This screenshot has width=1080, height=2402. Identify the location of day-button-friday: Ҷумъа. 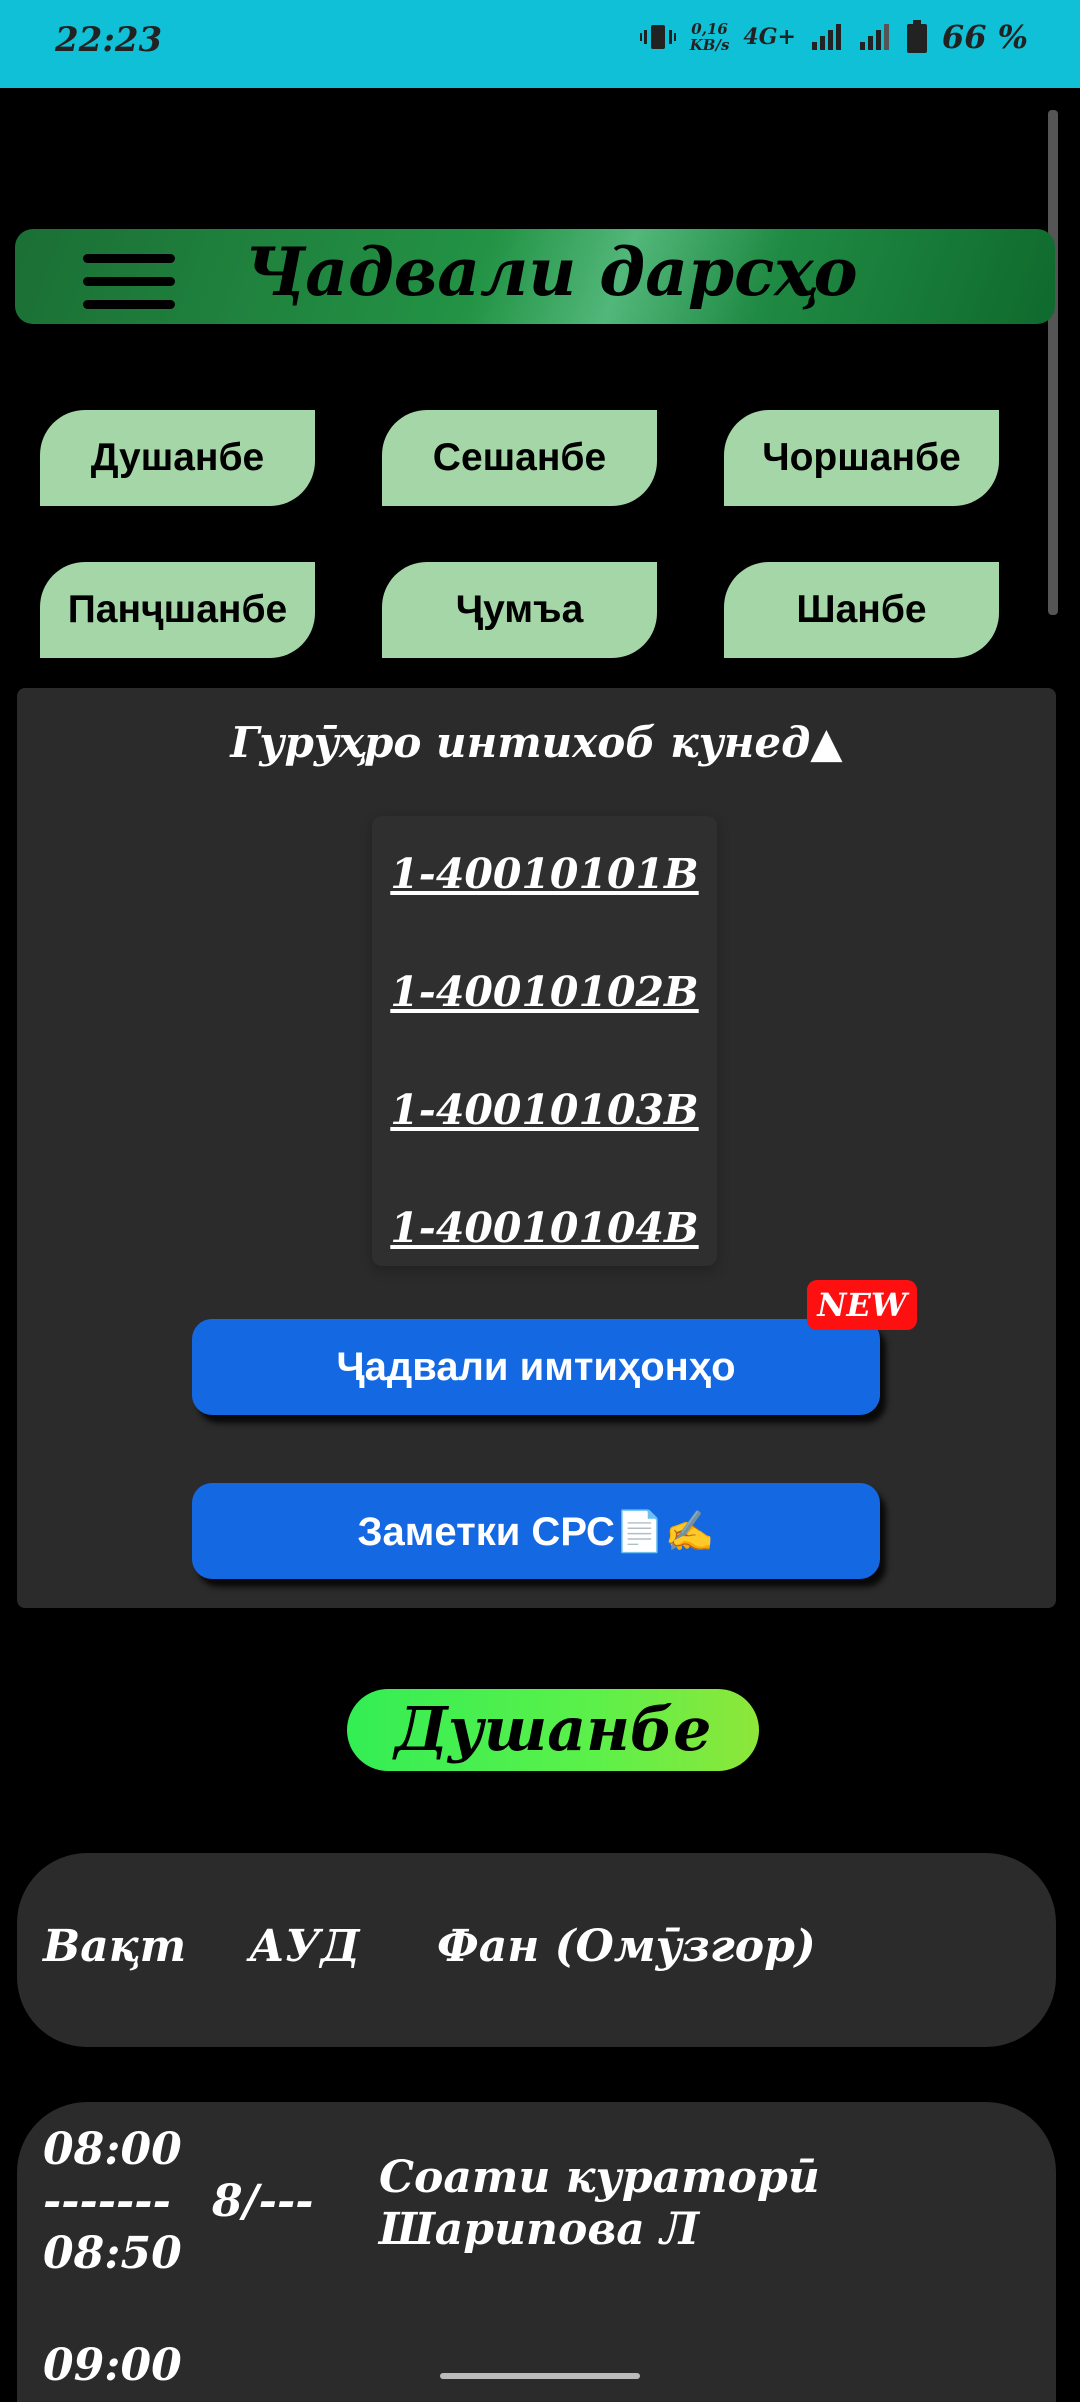
(519, 610).